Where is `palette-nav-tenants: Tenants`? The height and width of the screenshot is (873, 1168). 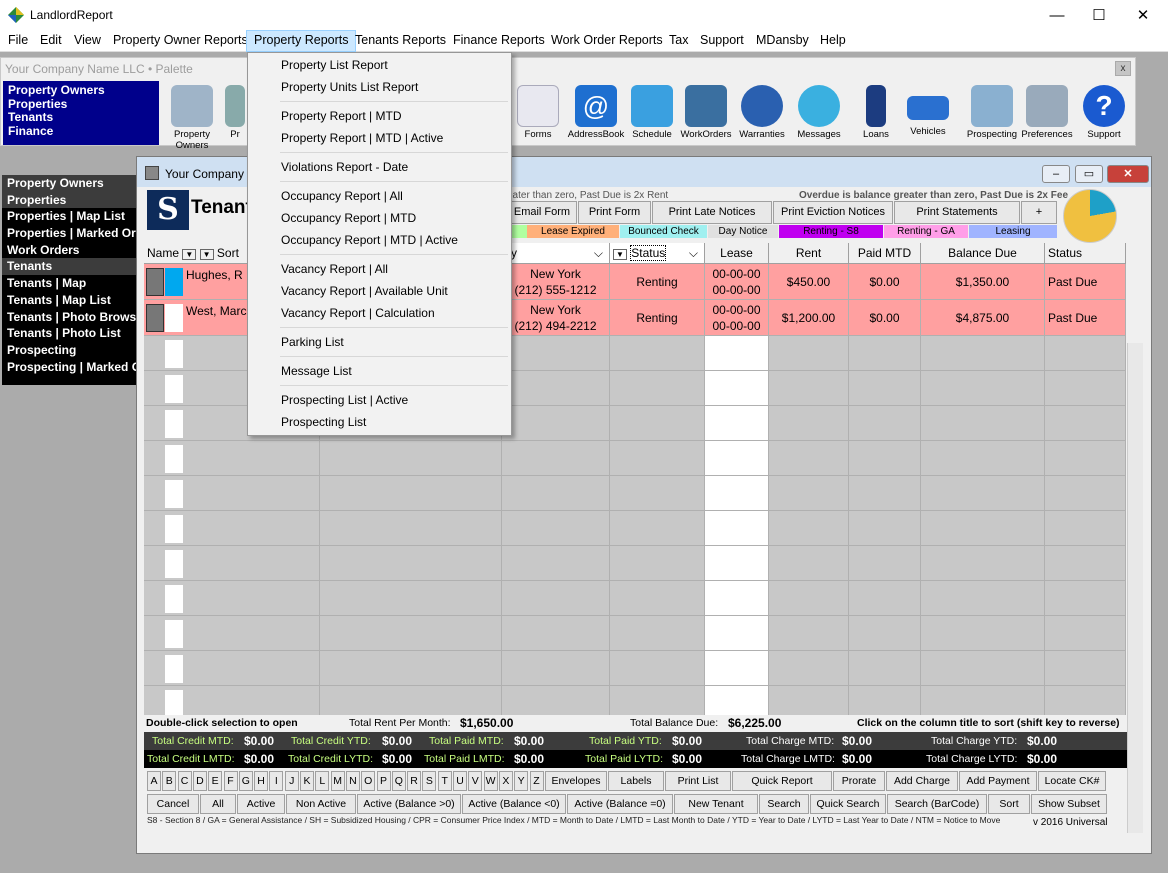
palette-nav-tenants: Tenants is located at coordinates (81, 118).